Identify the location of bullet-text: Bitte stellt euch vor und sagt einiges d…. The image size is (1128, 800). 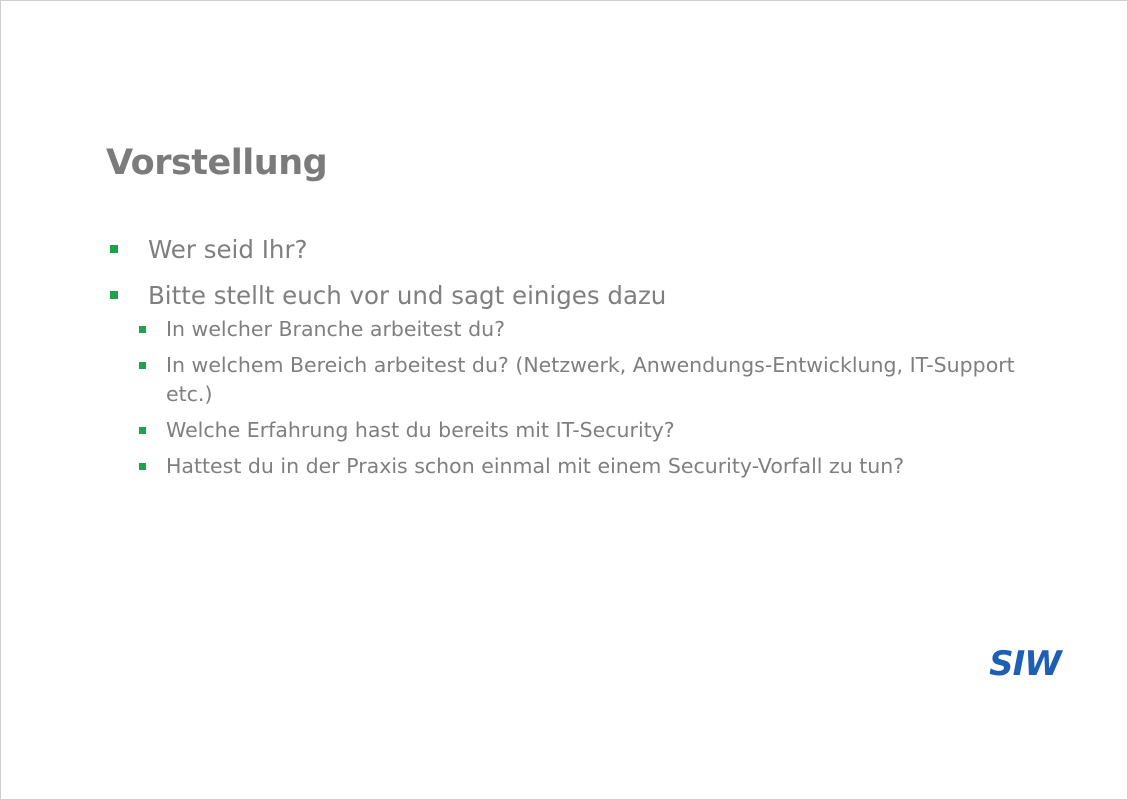
(407, 295).